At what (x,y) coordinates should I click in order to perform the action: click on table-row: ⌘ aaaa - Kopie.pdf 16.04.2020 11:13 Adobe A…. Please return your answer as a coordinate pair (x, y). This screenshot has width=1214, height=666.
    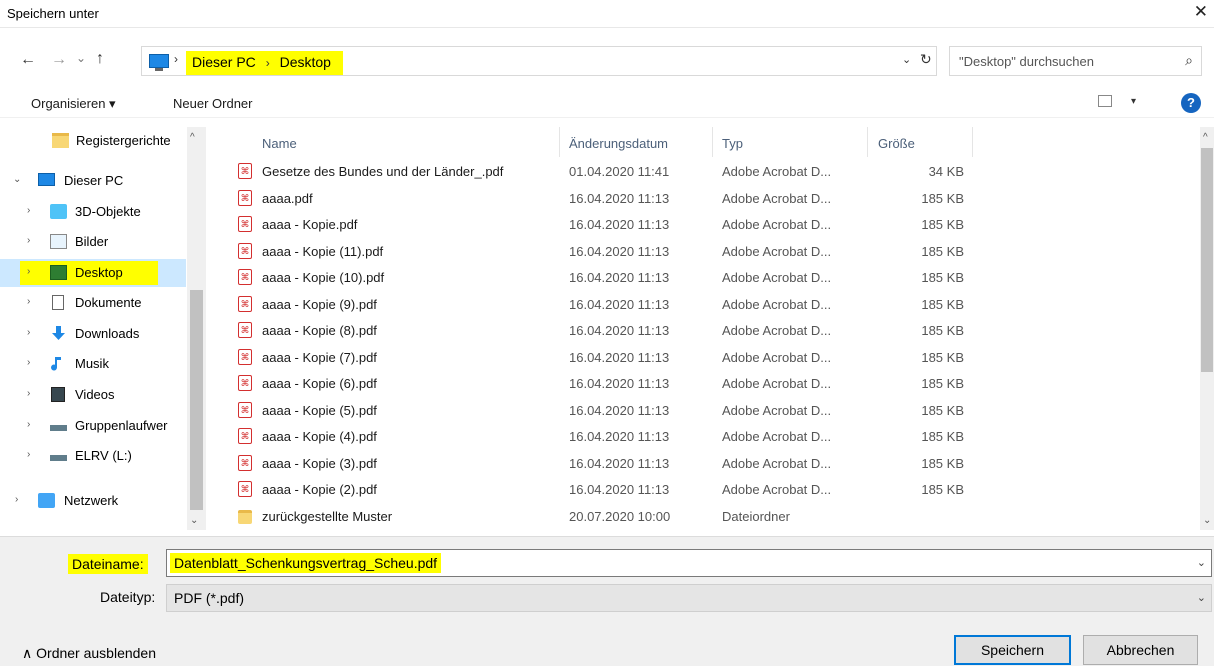
    Looking at the image, I should click on (706, 225).